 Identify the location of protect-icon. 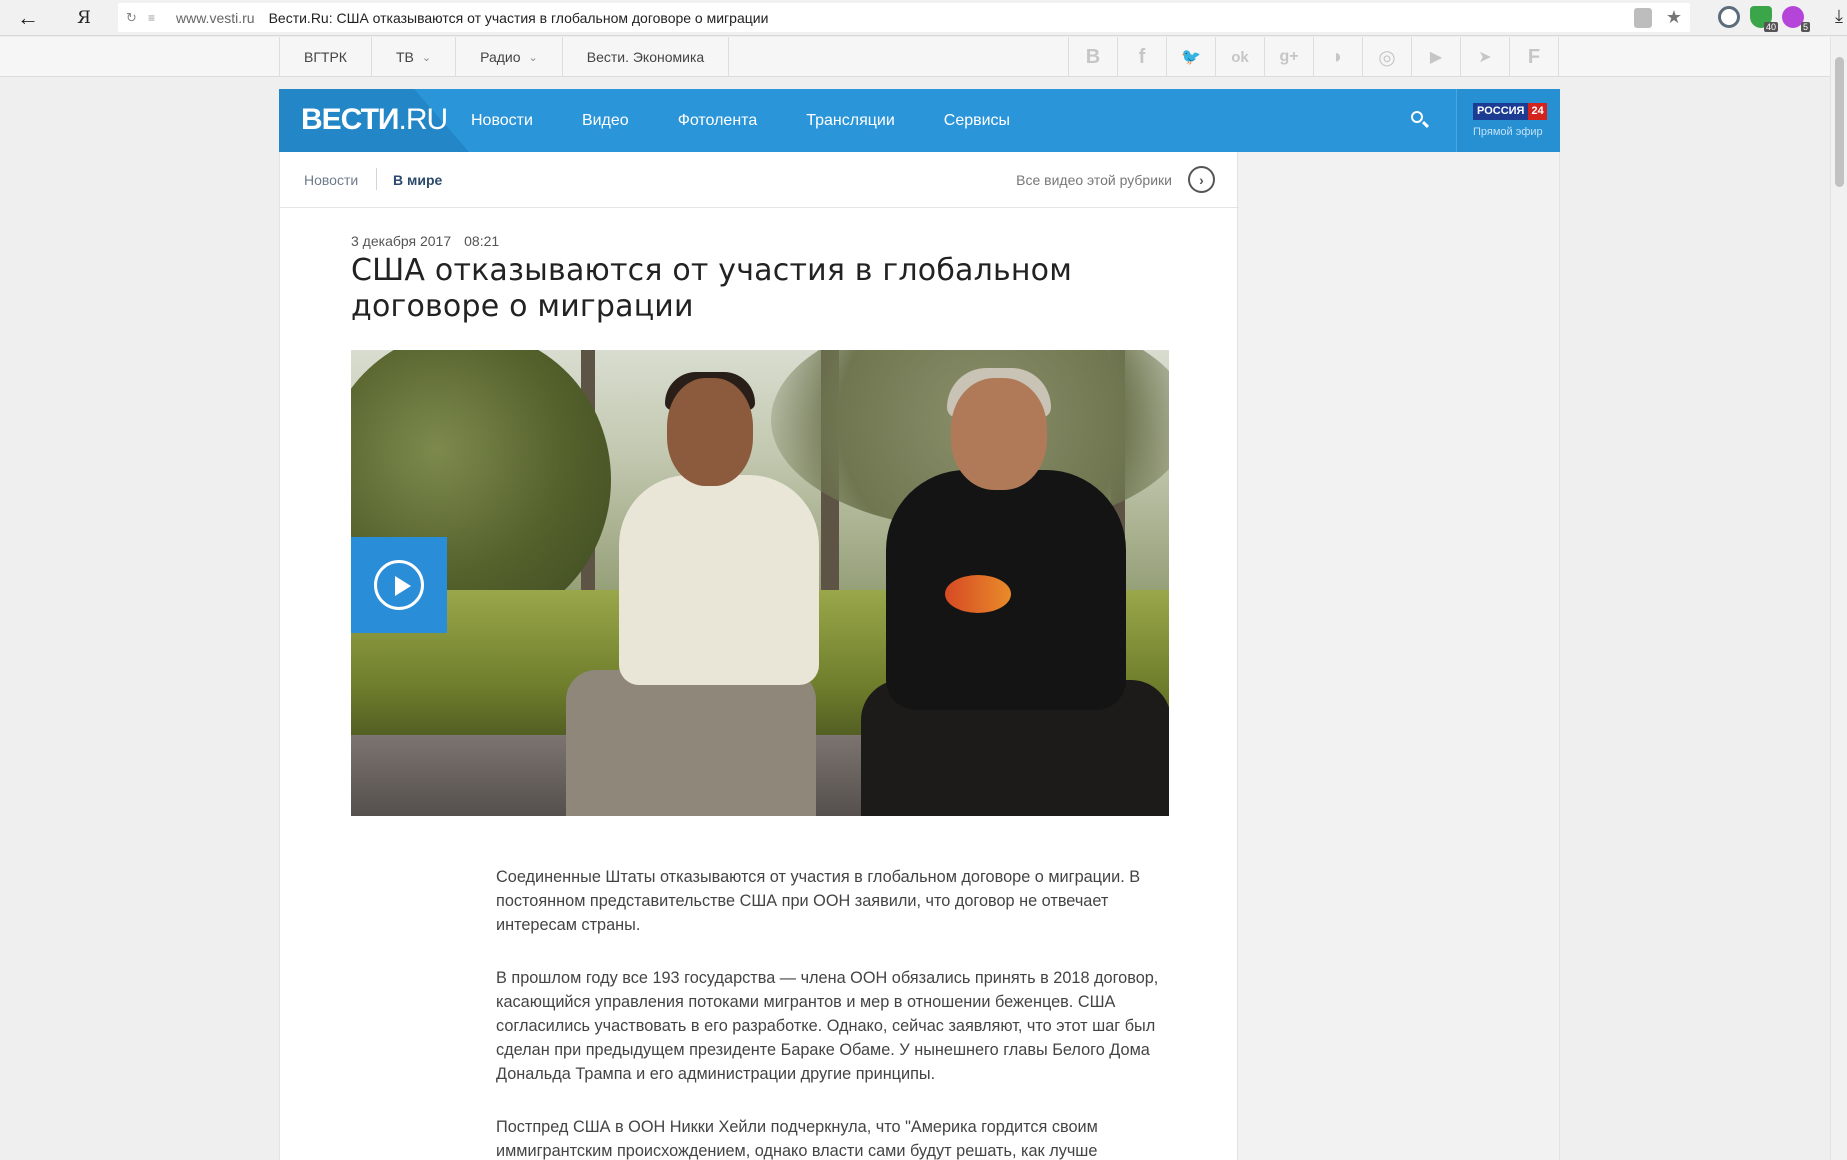
(1642, 17).